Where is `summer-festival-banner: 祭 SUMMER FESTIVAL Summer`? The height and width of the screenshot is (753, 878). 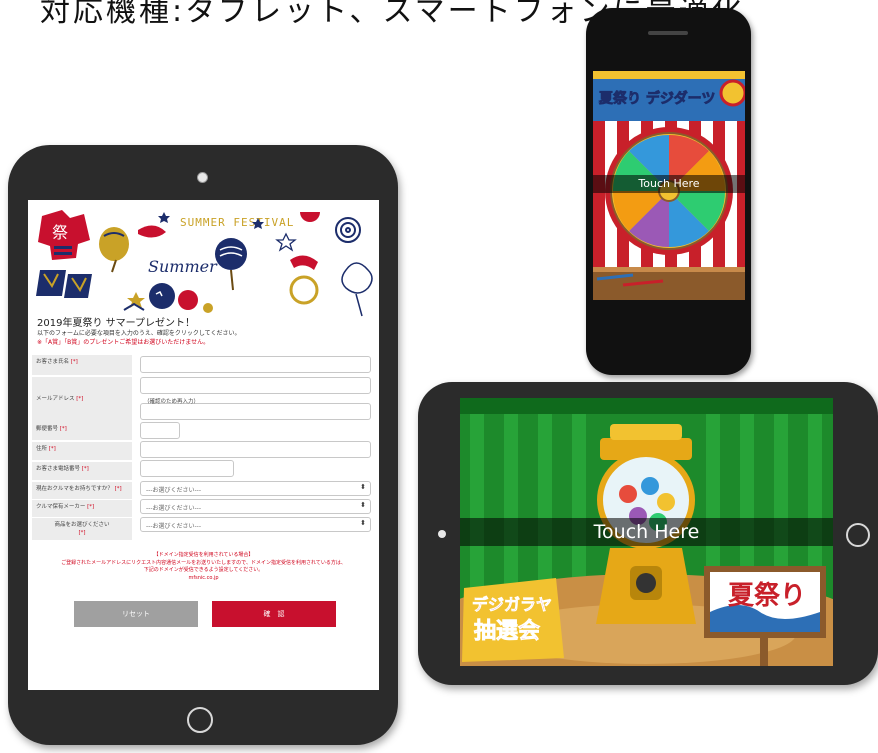 summer-festival-banner: 祭 SUMMER FESTIVAL Summer is located at coordinates (203, 259).